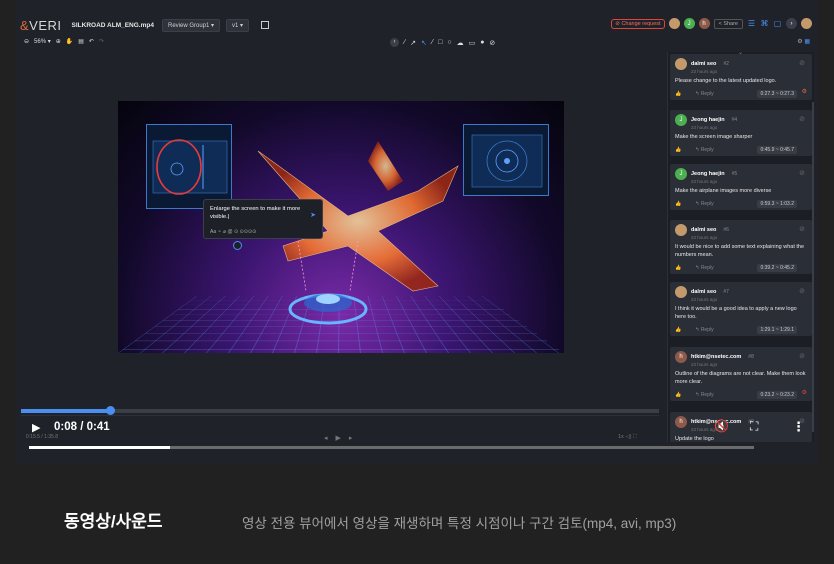 The width and height of the screenshot is (834, 564). Describe the element at coordinates (674, 23) in the screenshot. I see `avatar` at that location.